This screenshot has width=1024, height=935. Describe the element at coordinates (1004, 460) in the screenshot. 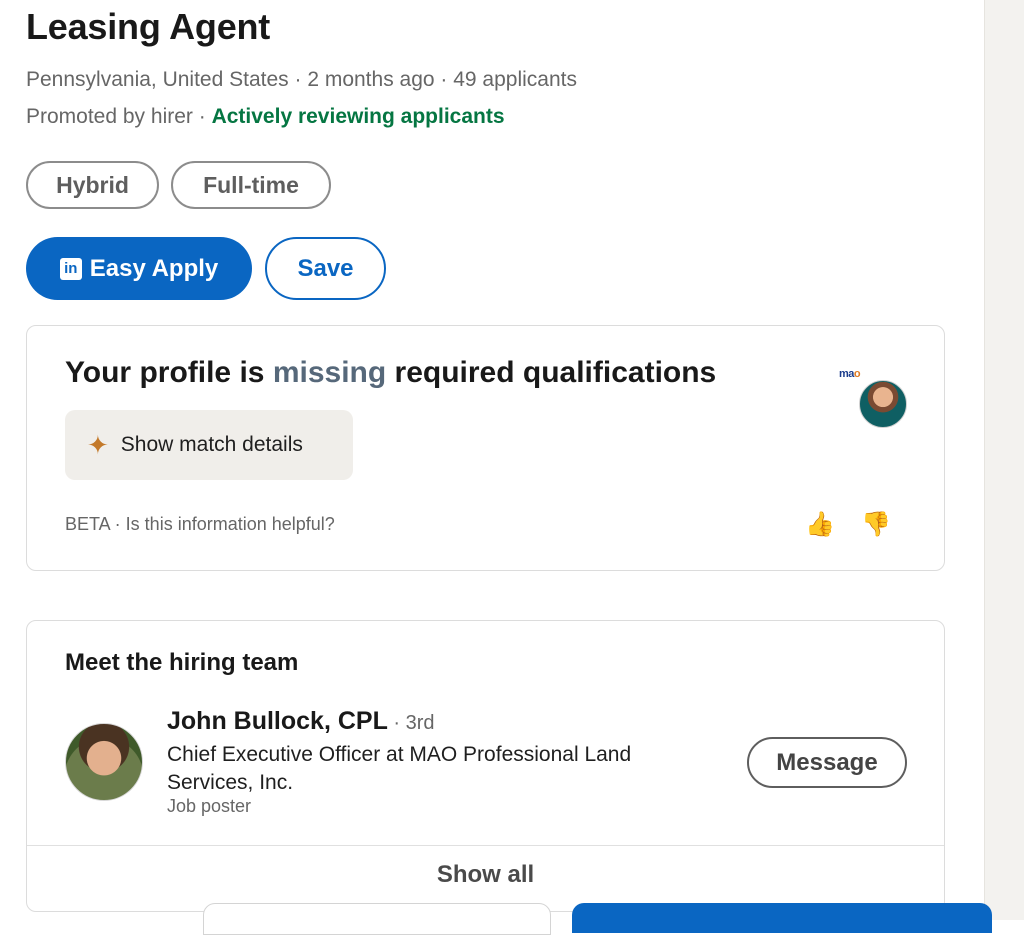

I see `right-rail` at that location.